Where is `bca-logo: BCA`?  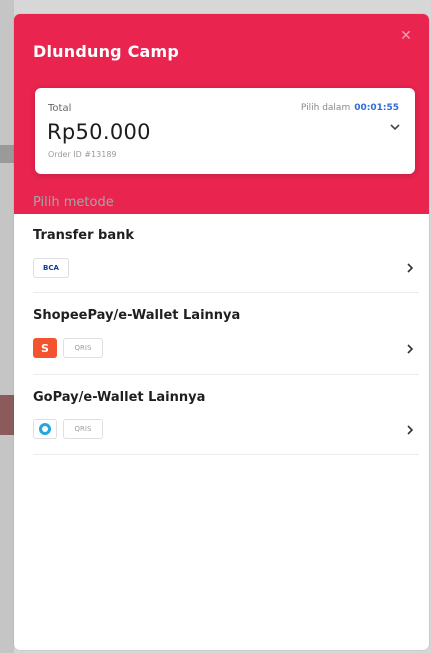 bca-logo: BCA is located at coordinates (51, 268).